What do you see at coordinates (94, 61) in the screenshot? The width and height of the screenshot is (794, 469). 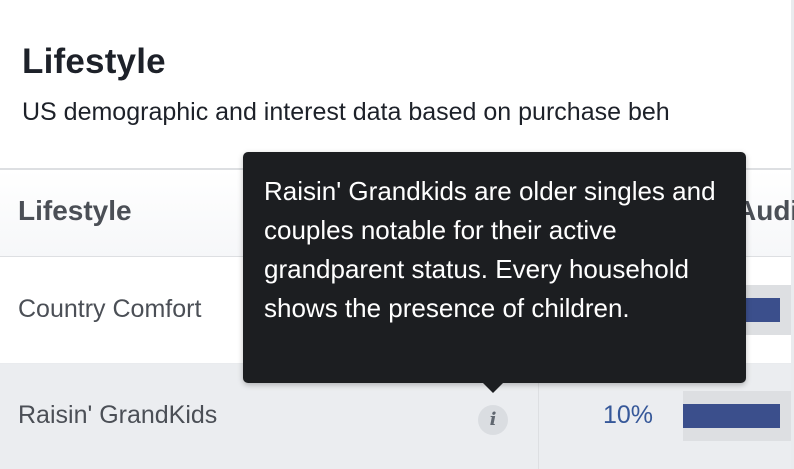 I see `panel-title: Lifestyle` at bounding box center [94, 61].